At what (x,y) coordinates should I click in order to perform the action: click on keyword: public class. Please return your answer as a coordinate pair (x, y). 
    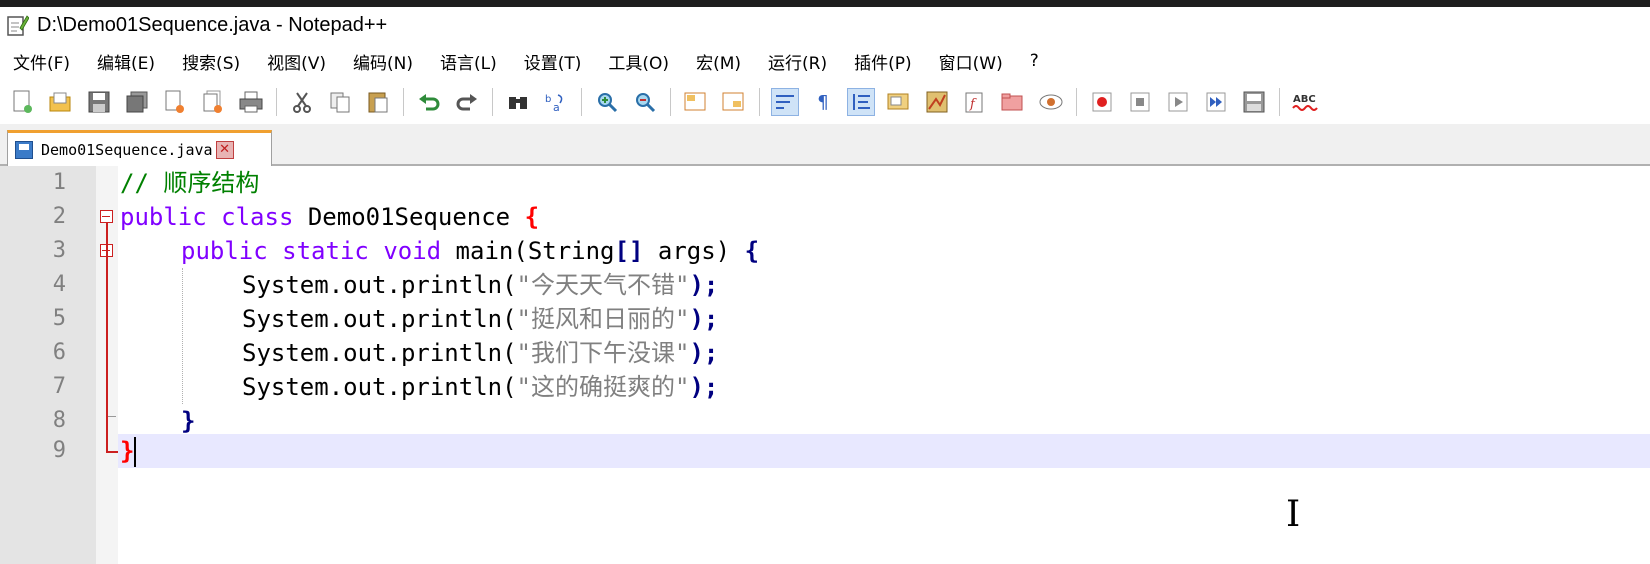
    Looking at the image, I should click on (207, 217).